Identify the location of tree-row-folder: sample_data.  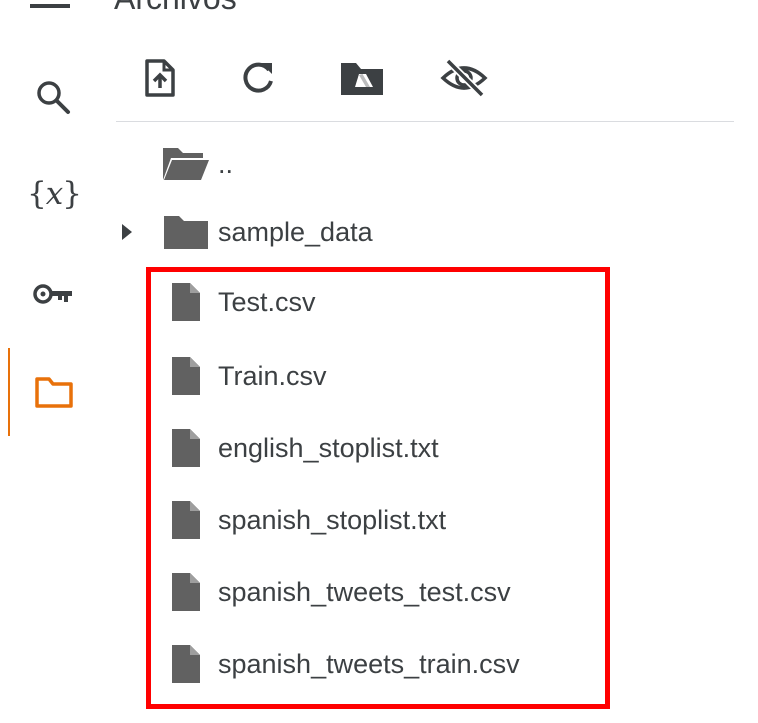
(372, 232).